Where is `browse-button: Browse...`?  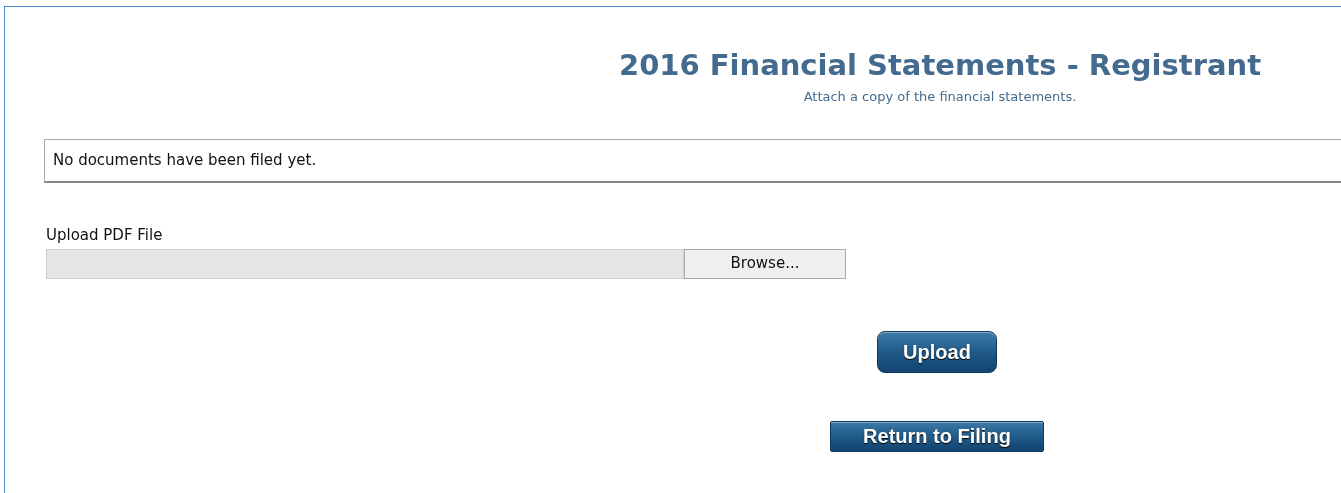
browse-button: Browse... is located at coordinates (765, 263).